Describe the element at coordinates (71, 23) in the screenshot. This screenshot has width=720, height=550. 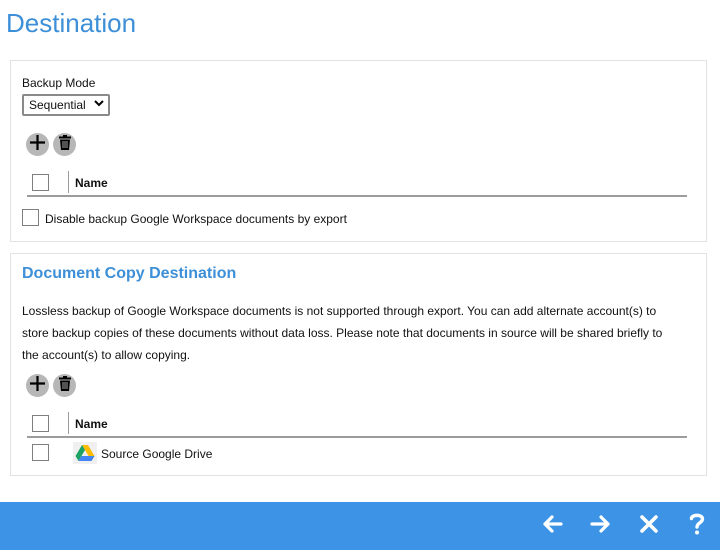
I see `page-title: Destination` at that location.